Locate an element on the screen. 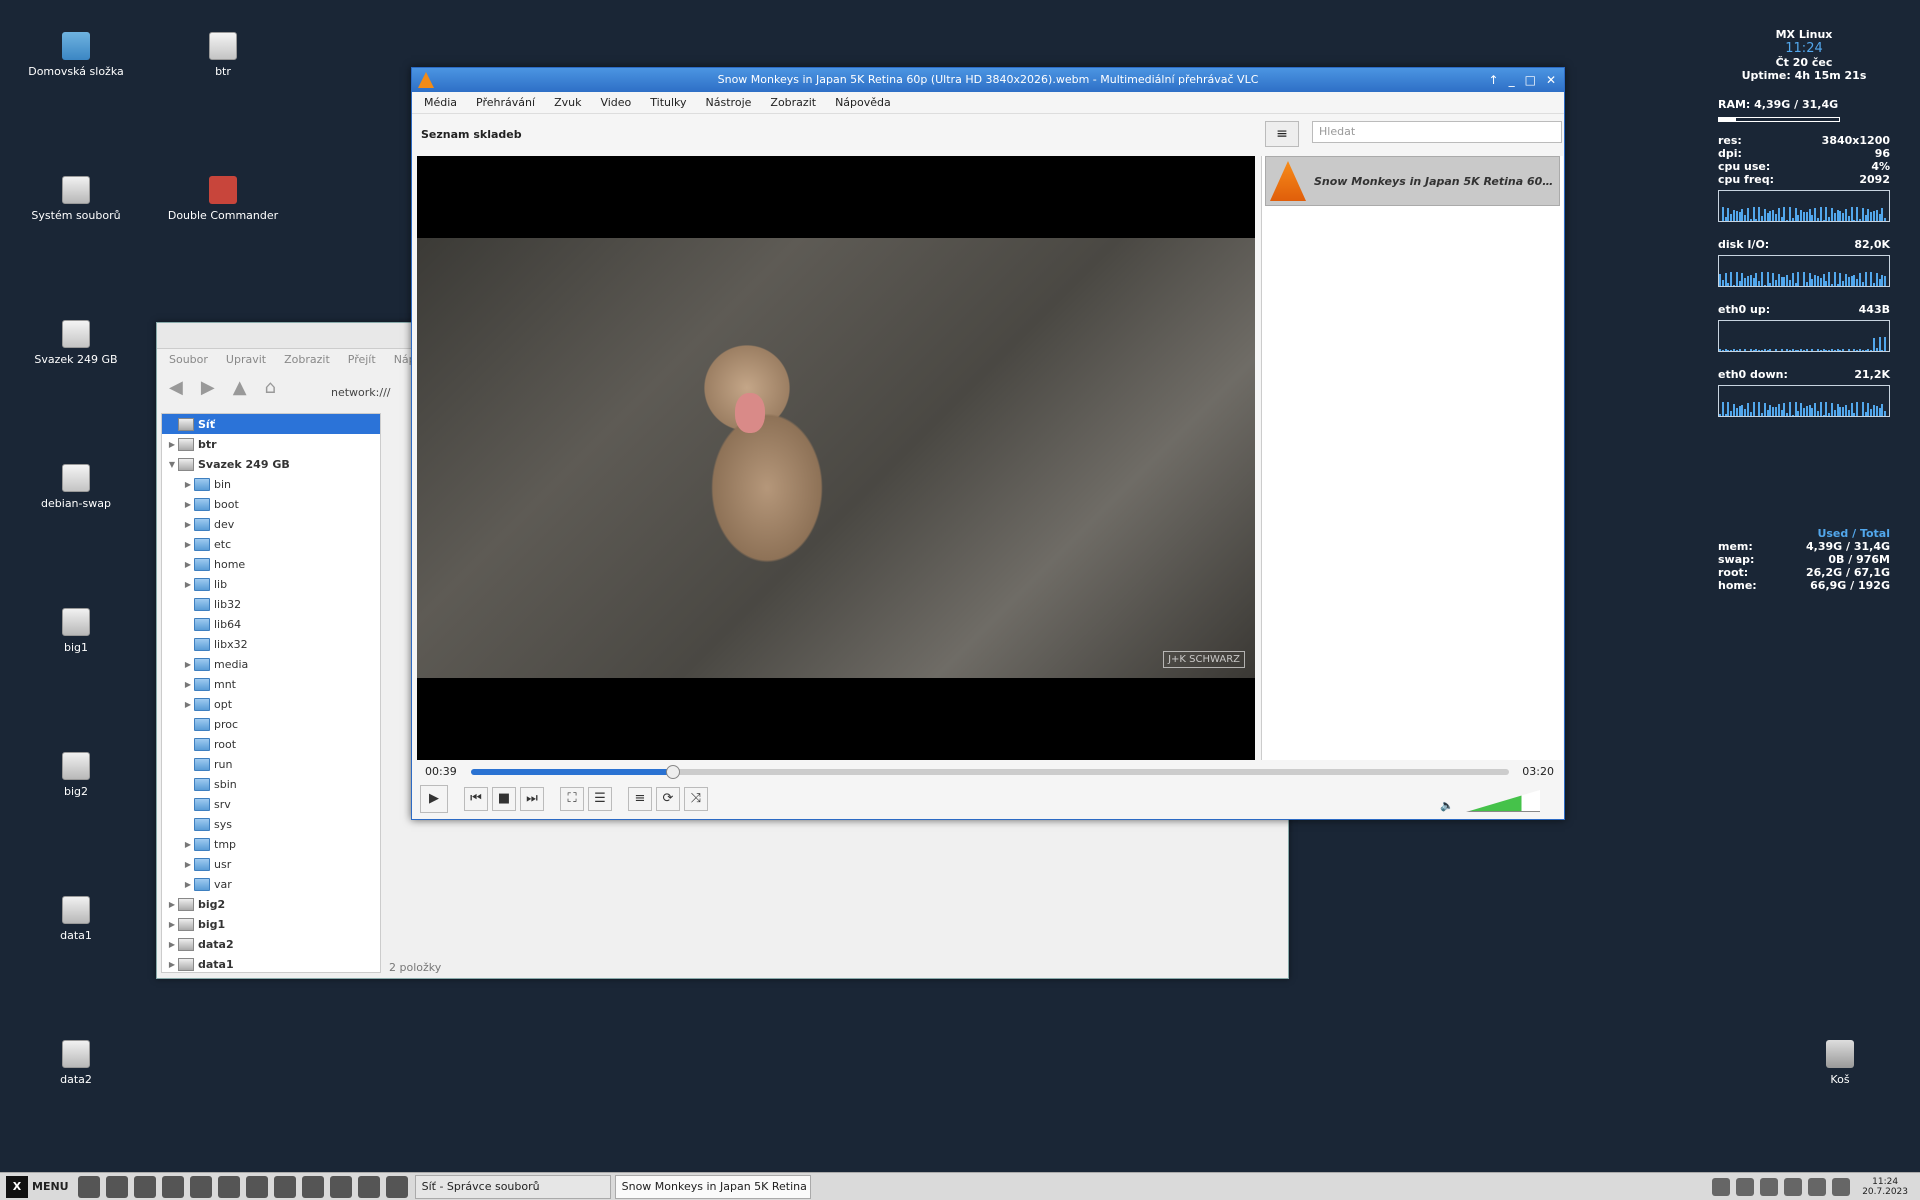  tree-item: lib32 is located at coordinates (271, 604).